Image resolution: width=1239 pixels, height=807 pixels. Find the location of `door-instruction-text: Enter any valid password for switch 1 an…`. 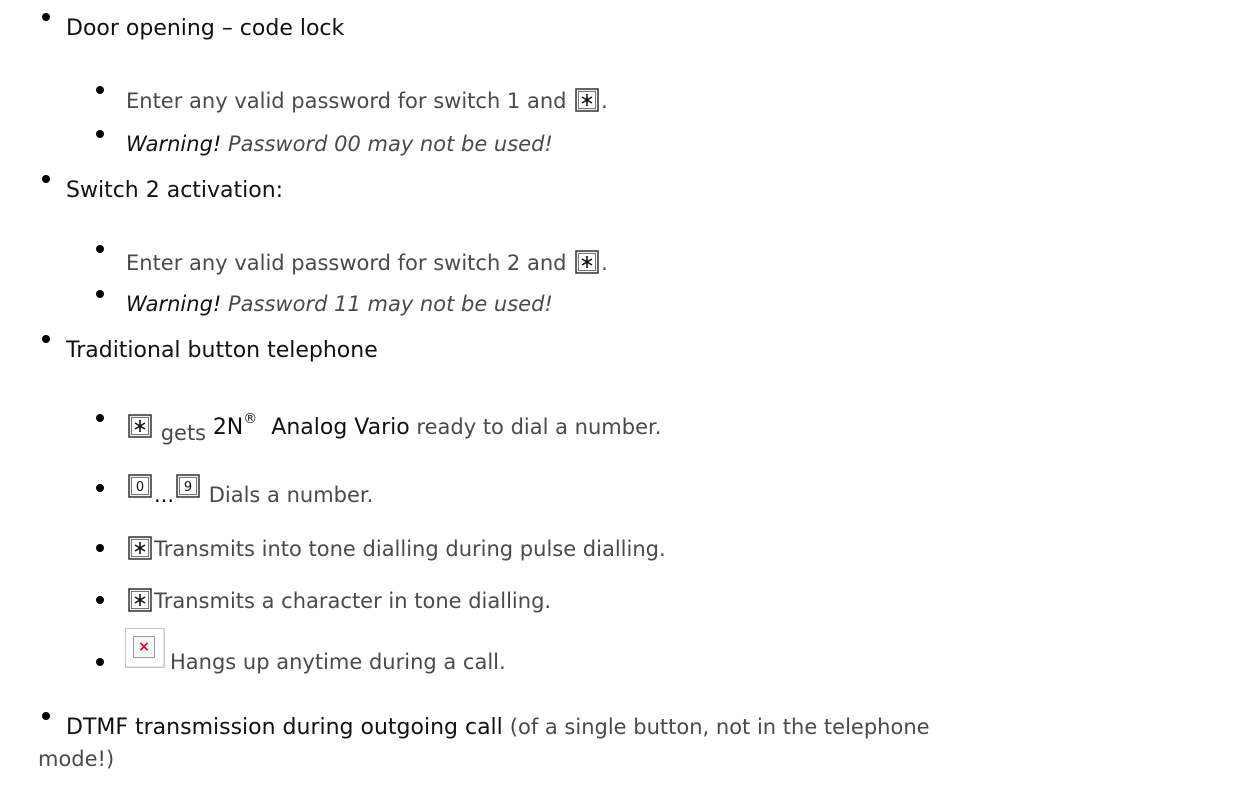

door-instruction-text: Enter any valid password for switch 1 an… is located at coordinates (346, 101).